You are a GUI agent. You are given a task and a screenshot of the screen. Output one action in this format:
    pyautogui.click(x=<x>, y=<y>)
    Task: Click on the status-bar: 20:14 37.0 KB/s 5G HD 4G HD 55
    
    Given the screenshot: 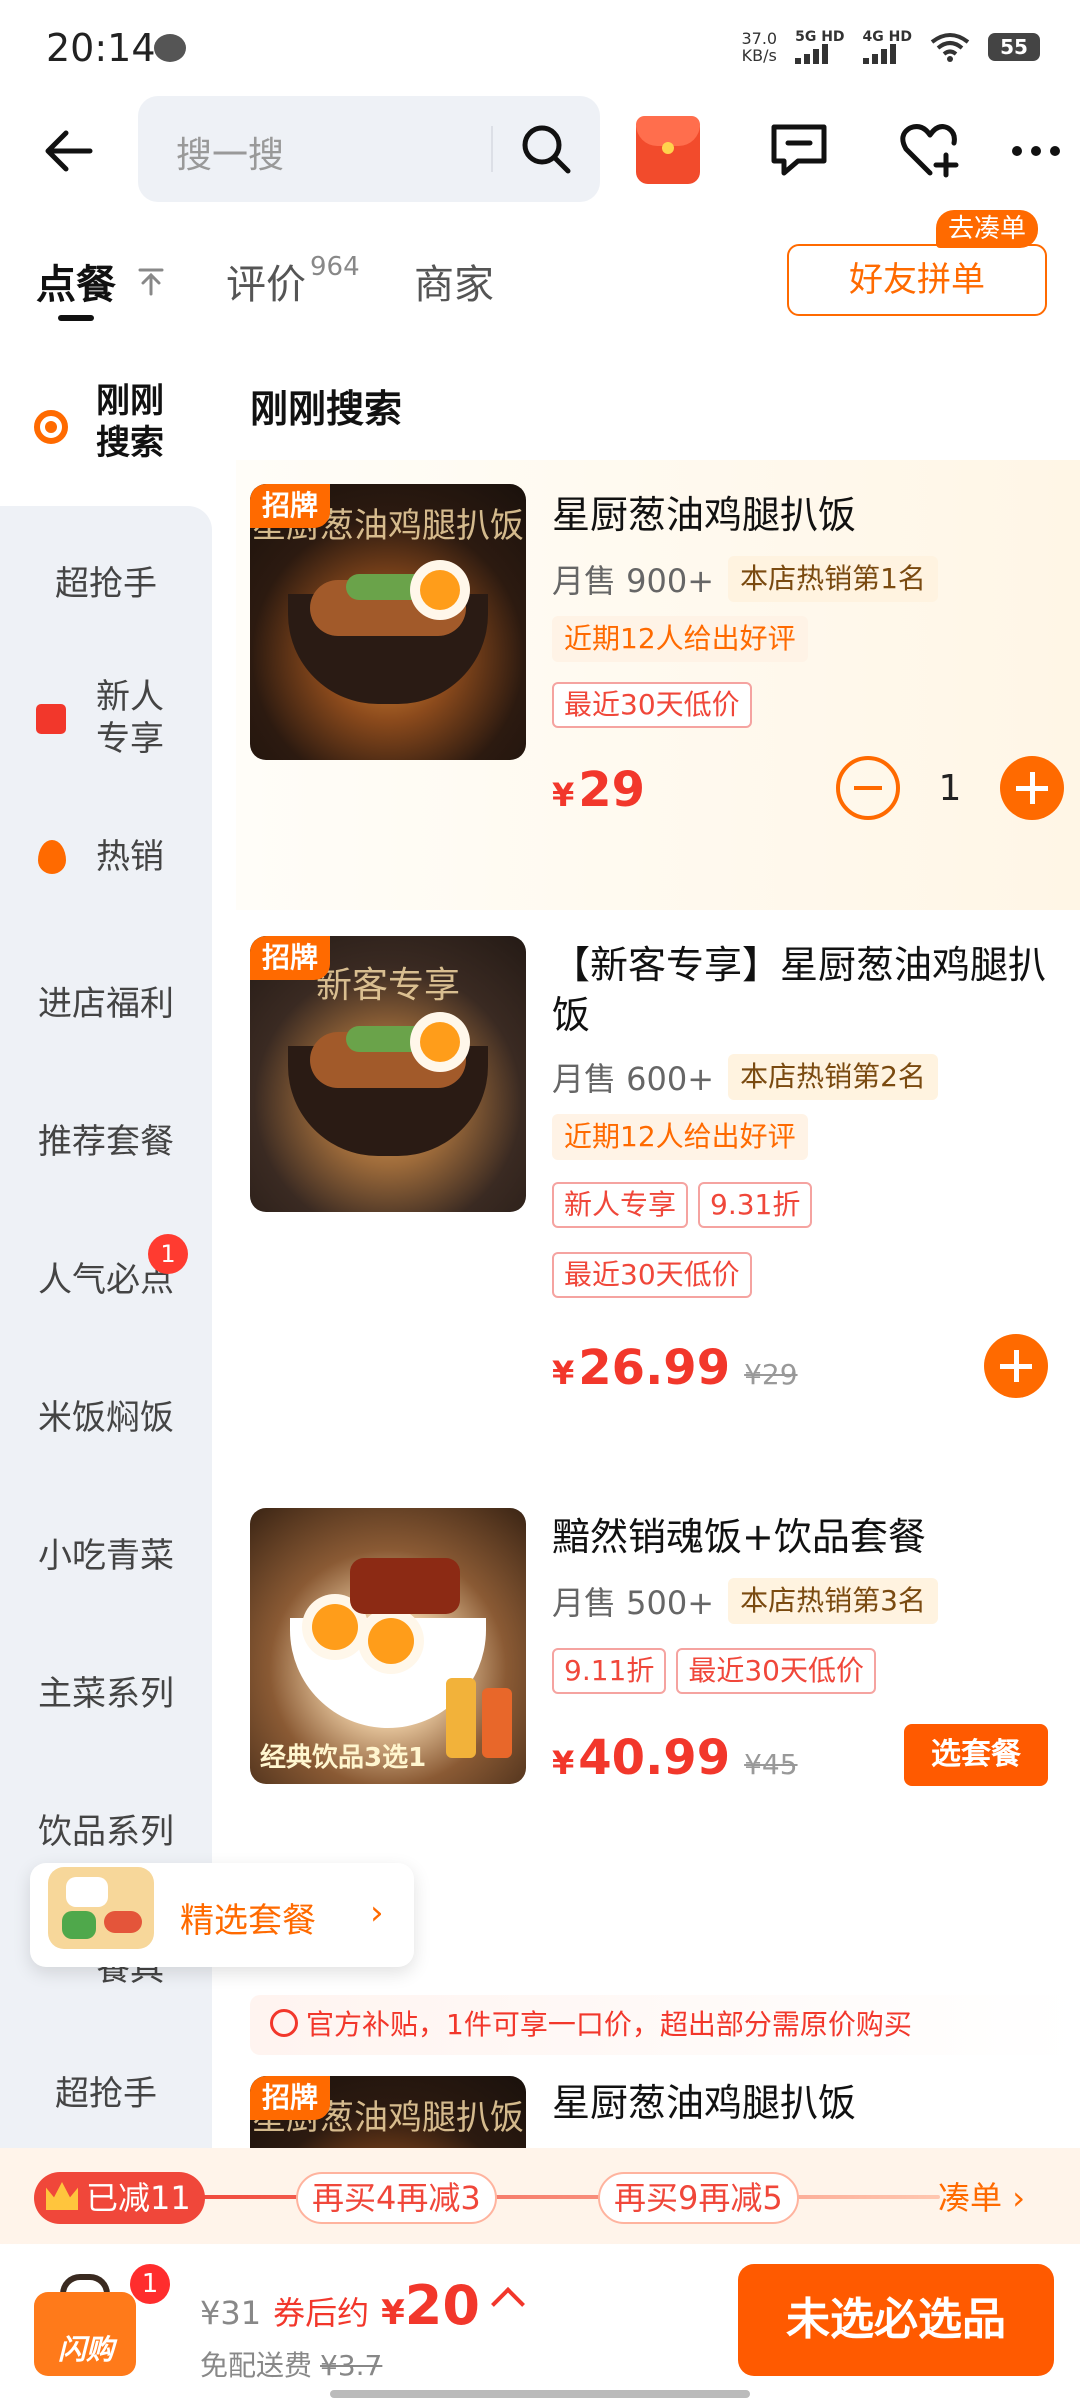 What is the action you would take?
    pyautogui.click(x=540, y=48)
    